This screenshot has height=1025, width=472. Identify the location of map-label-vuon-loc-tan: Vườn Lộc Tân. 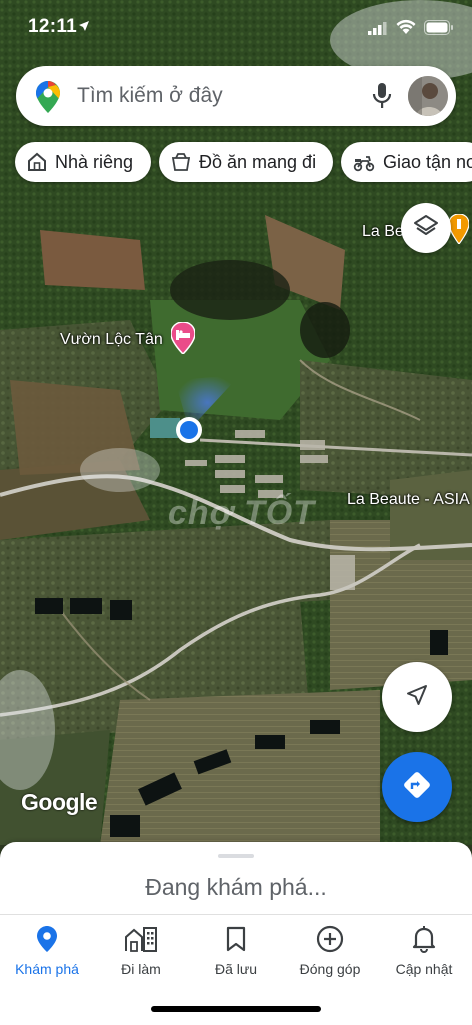
(111, 340).